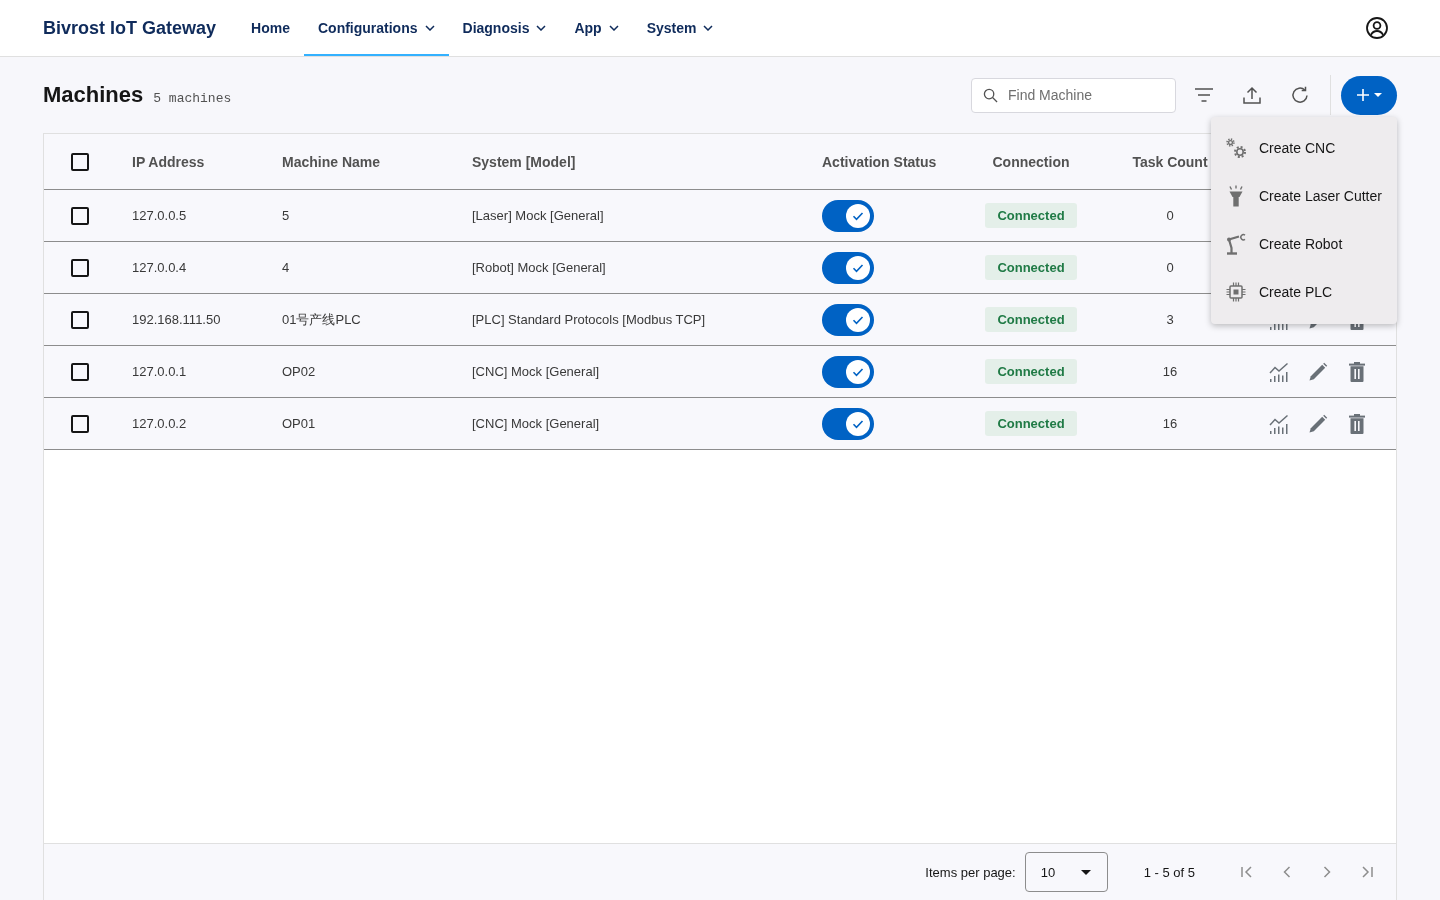 The image size is (1440, 900). What do you see at coordinates (1170, 319) in the screenshot?
I see `task-count: 3` at bounding box center [1170, 319].